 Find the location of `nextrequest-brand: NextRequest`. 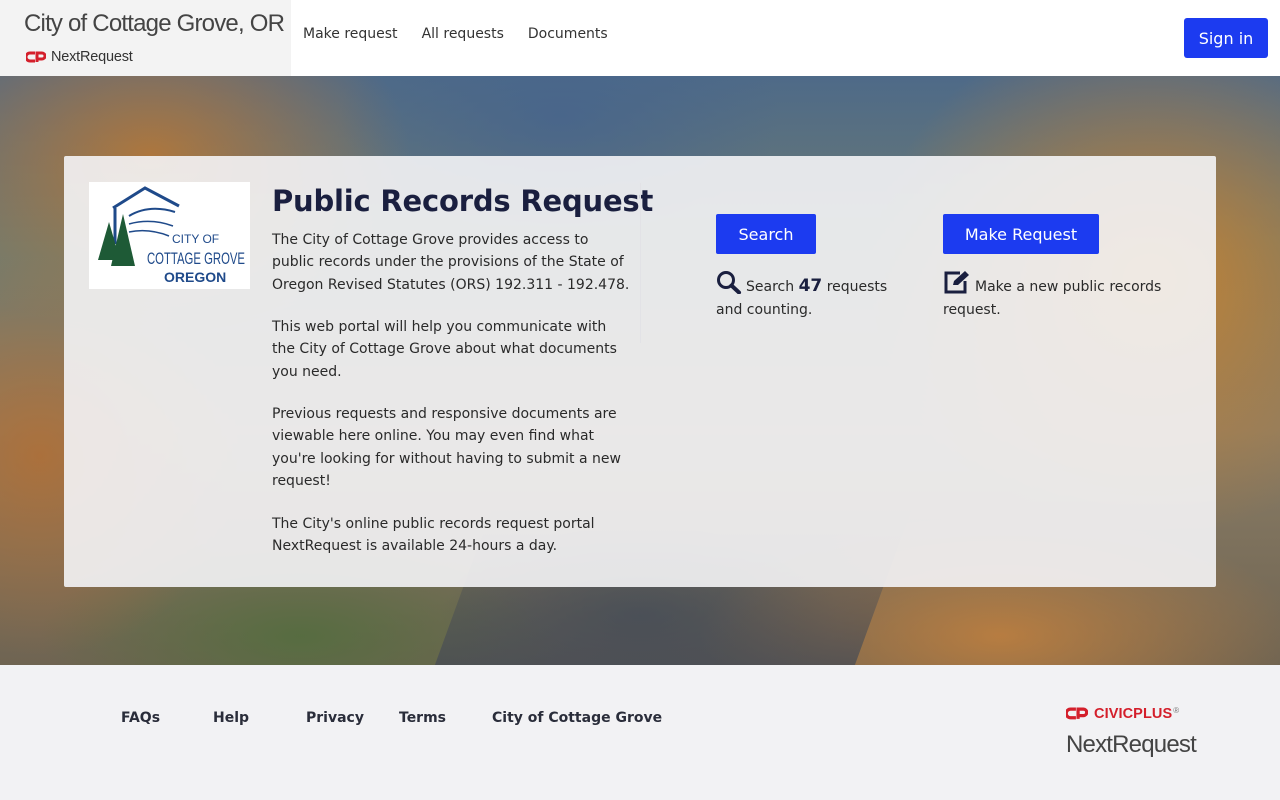

nextrequest-brand: NextRequest is located at coordinates (79, 57).